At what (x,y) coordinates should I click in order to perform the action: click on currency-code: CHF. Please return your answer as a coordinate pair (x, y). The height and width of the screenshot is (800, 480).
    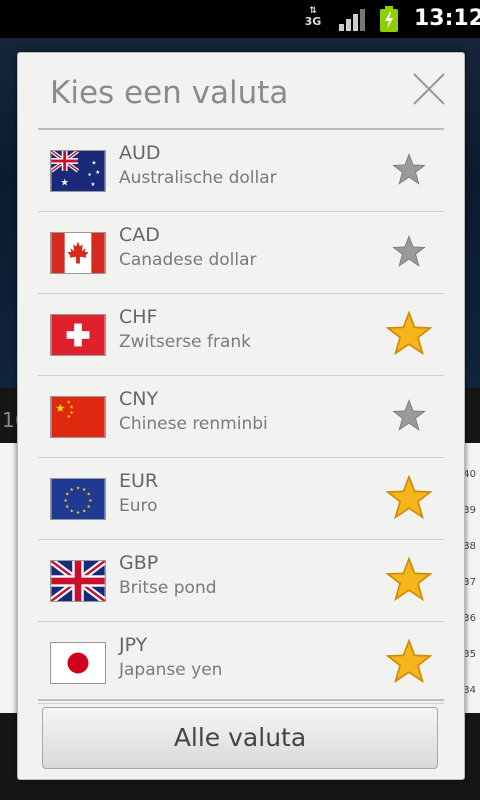
    Looking at the image, I should click on (138, 317).